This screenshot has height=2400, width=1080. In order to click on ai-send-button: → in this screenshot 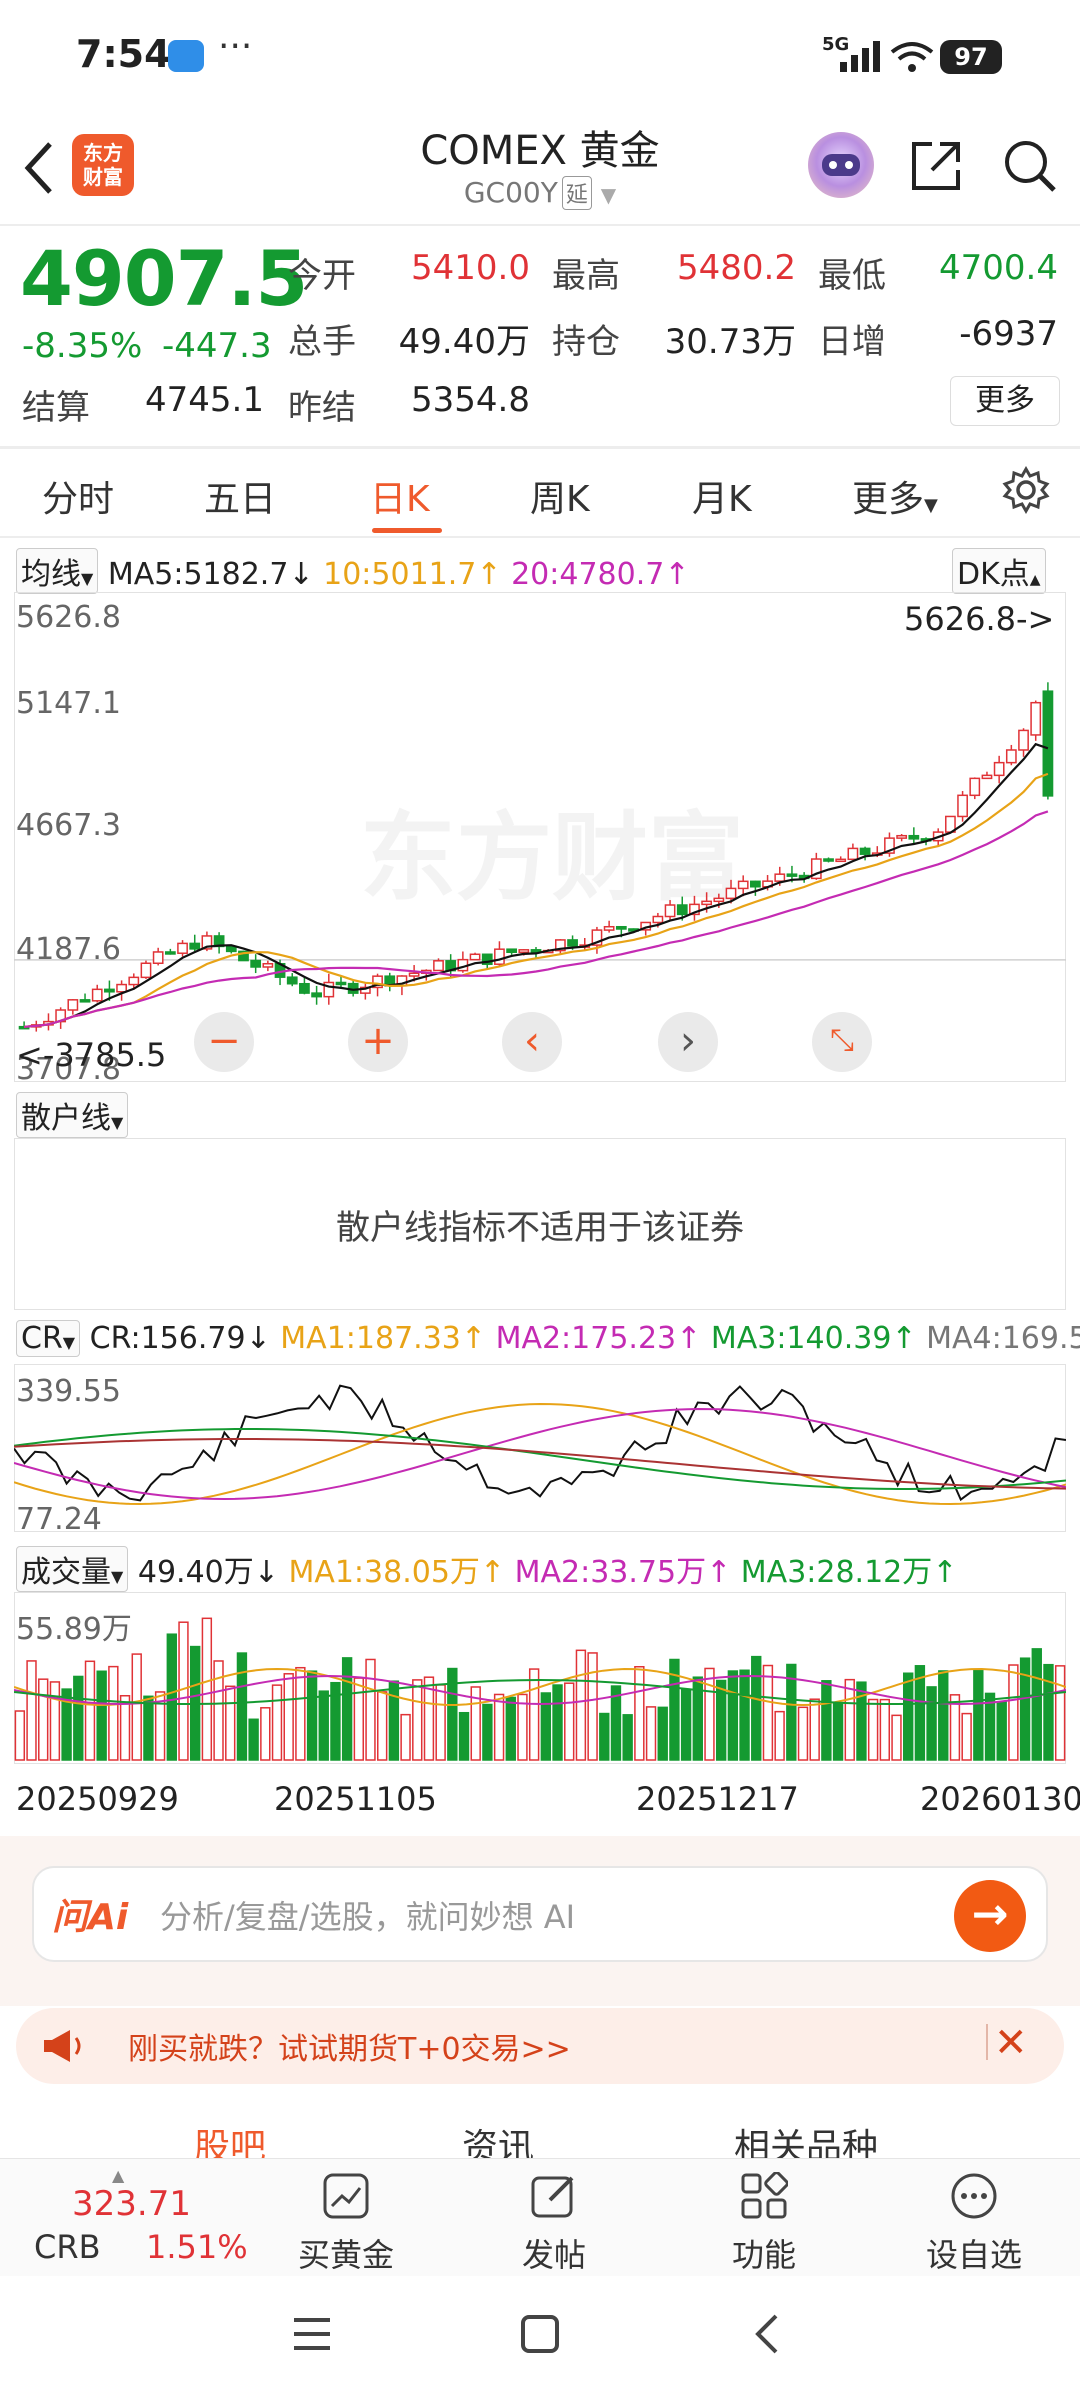, I will do `click(990, 1916)`.